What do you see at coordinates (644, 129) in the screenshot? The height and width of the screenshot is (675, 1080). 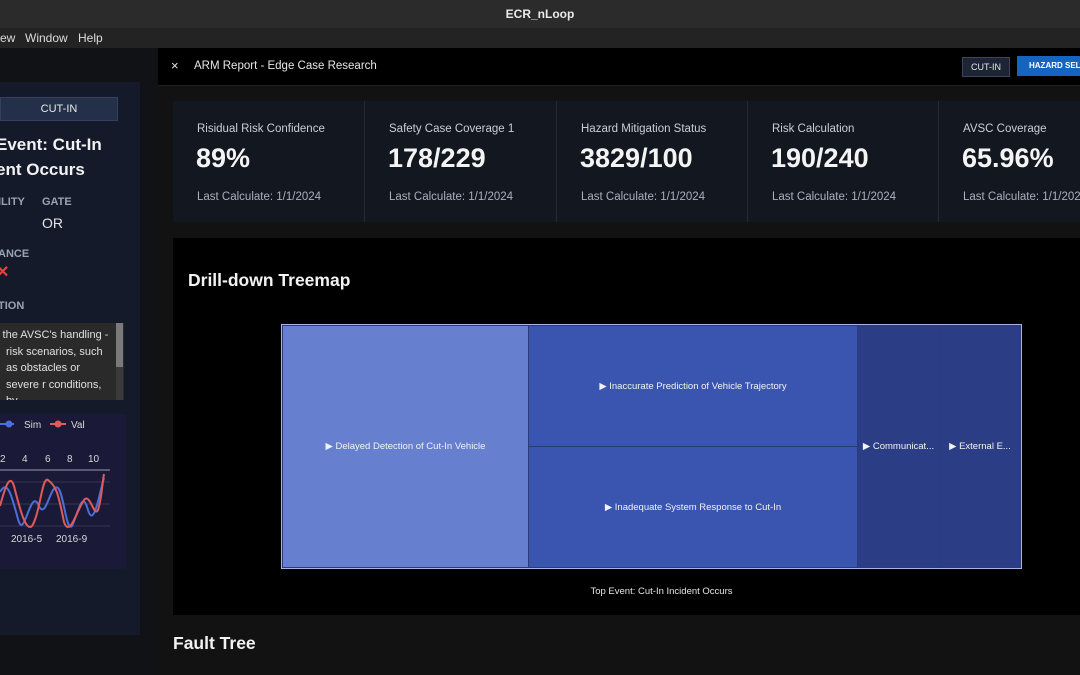 I see `kpi-label: Hazard Mitigation Status` at bounding box center [644, 129].